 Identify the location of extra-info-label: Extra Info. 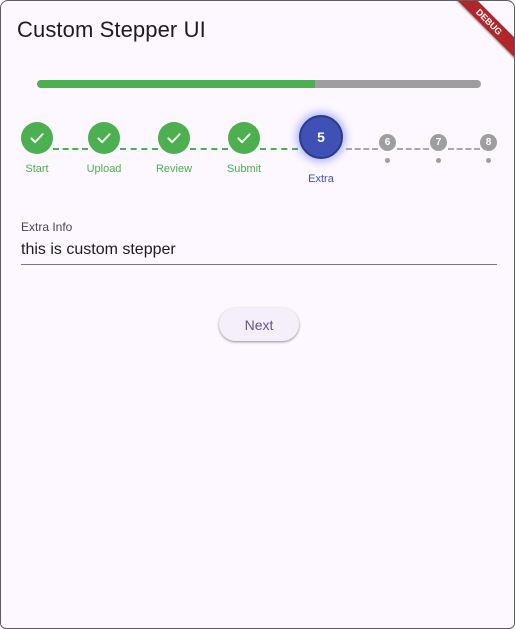
(47, 227).